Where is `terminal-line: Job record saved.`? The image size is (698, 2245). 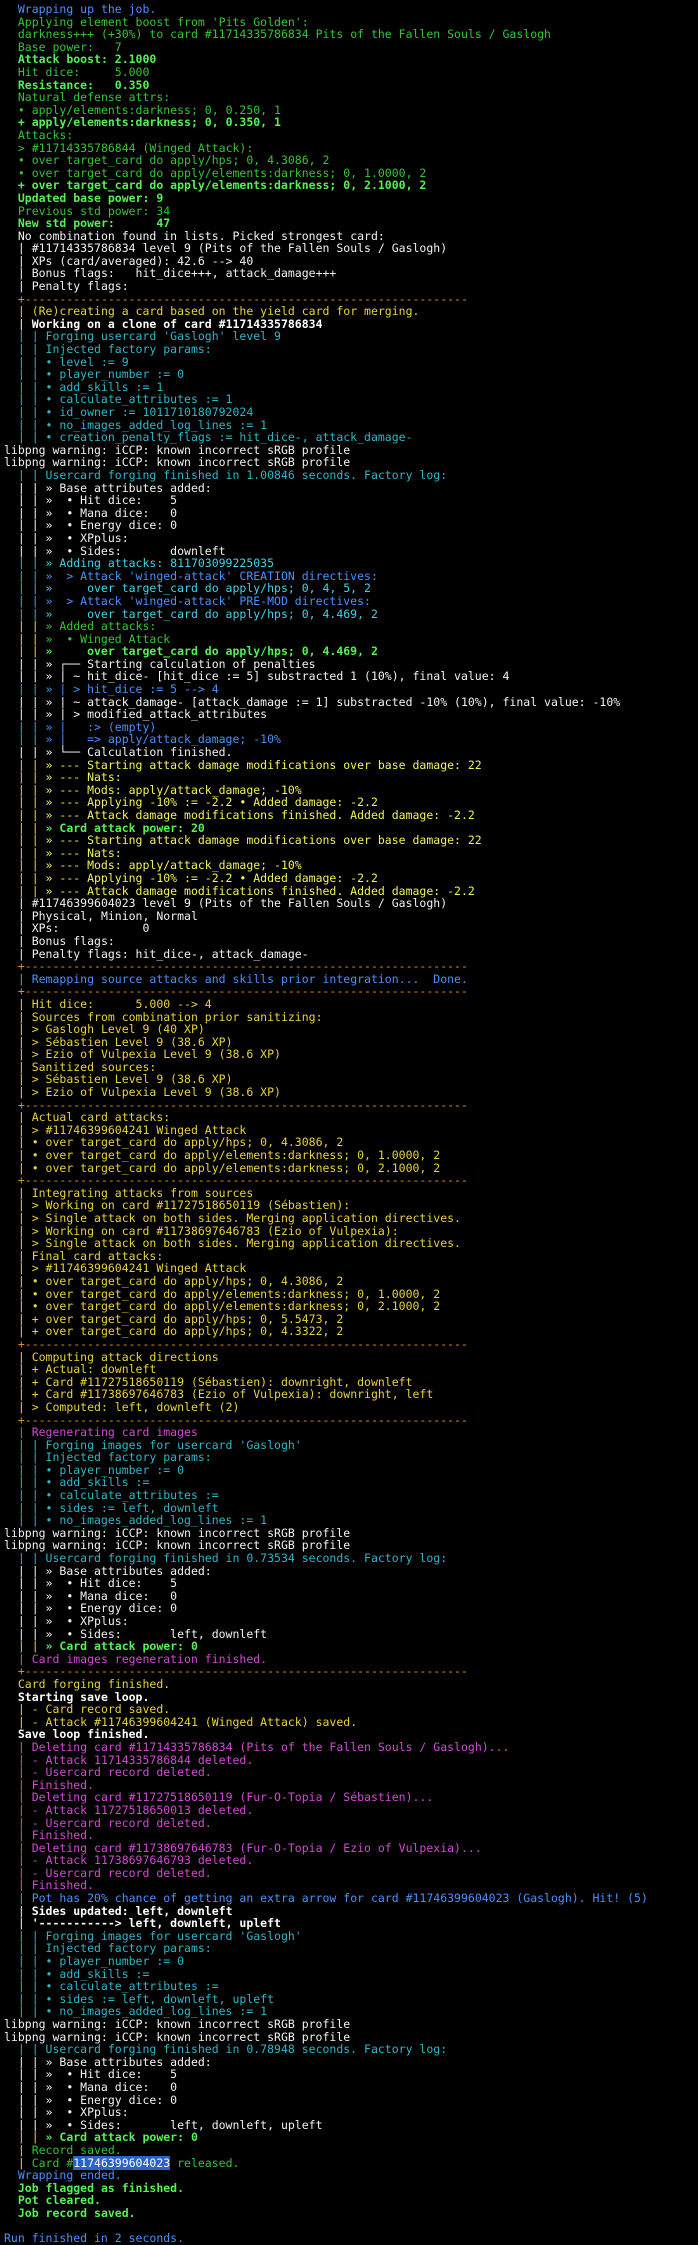
terminal-line: Job record saved. is located at coordinates (351, 2213).